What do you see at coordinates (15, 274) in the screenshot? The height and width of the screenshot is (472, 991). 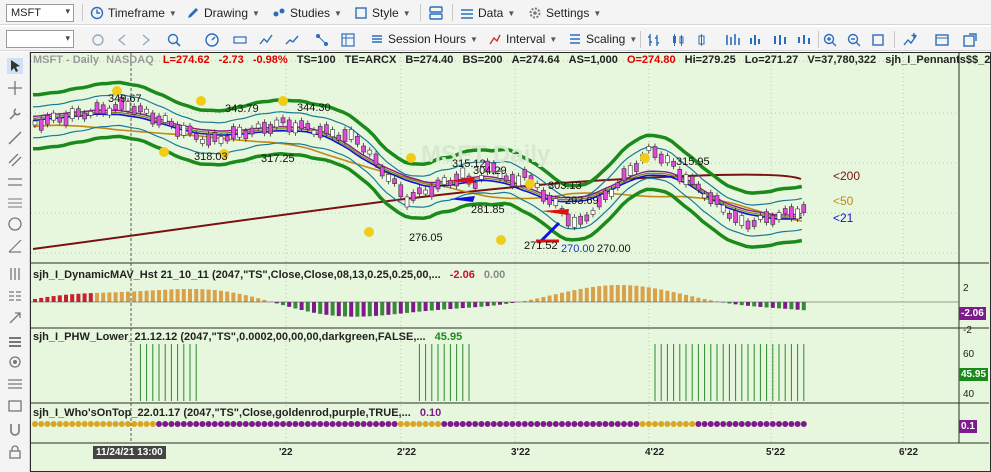 I see `column-icon` at bounding box center [15, 274].